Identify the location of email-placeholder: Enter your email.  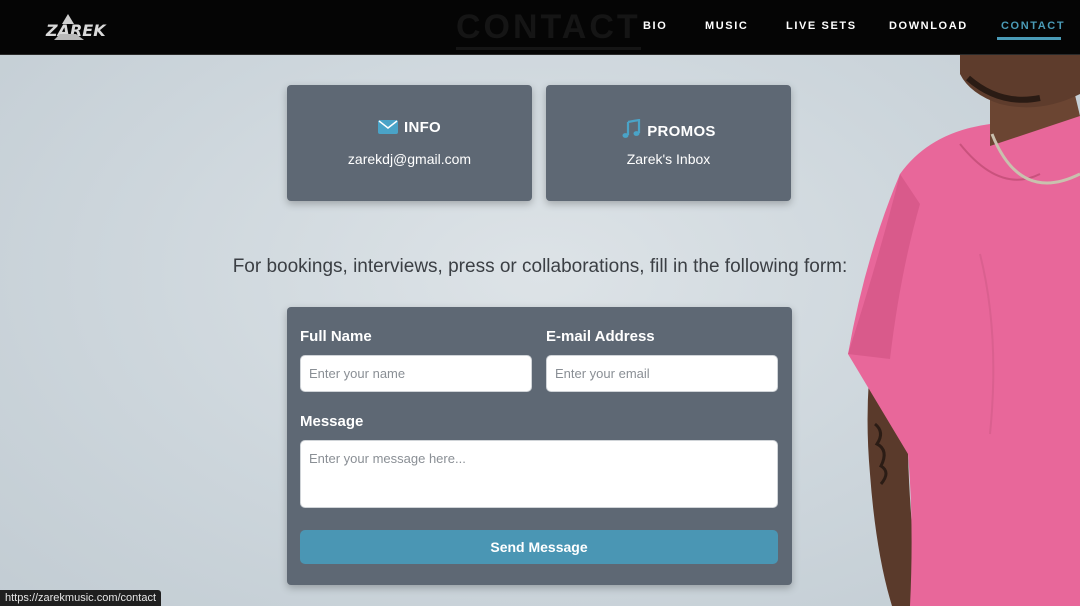
(602, 373).